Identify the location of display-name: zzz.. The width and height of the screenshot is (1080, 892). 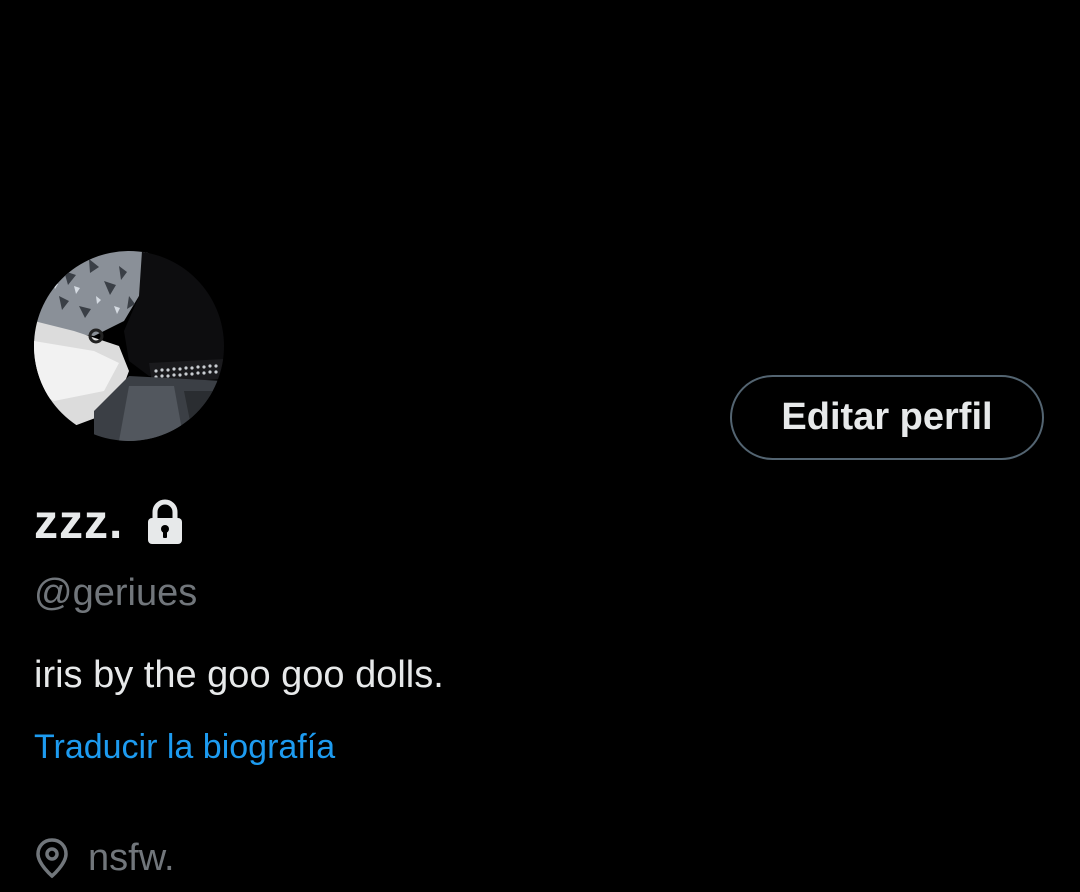
(79, 522).